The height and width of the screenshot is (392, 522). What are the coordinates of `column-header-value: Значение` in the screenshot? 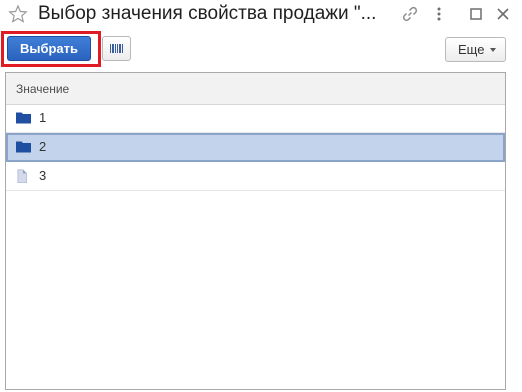 It's located at (43, 89).